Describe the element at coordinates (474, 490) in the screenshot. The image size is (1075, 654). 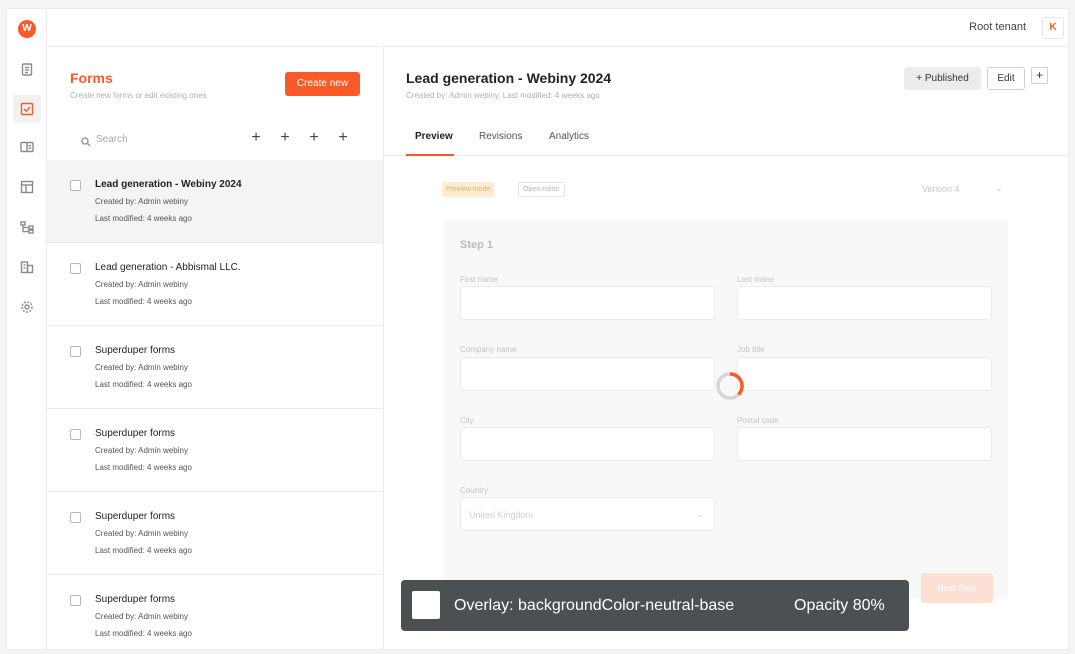
I see `field-label: Country` at that location.